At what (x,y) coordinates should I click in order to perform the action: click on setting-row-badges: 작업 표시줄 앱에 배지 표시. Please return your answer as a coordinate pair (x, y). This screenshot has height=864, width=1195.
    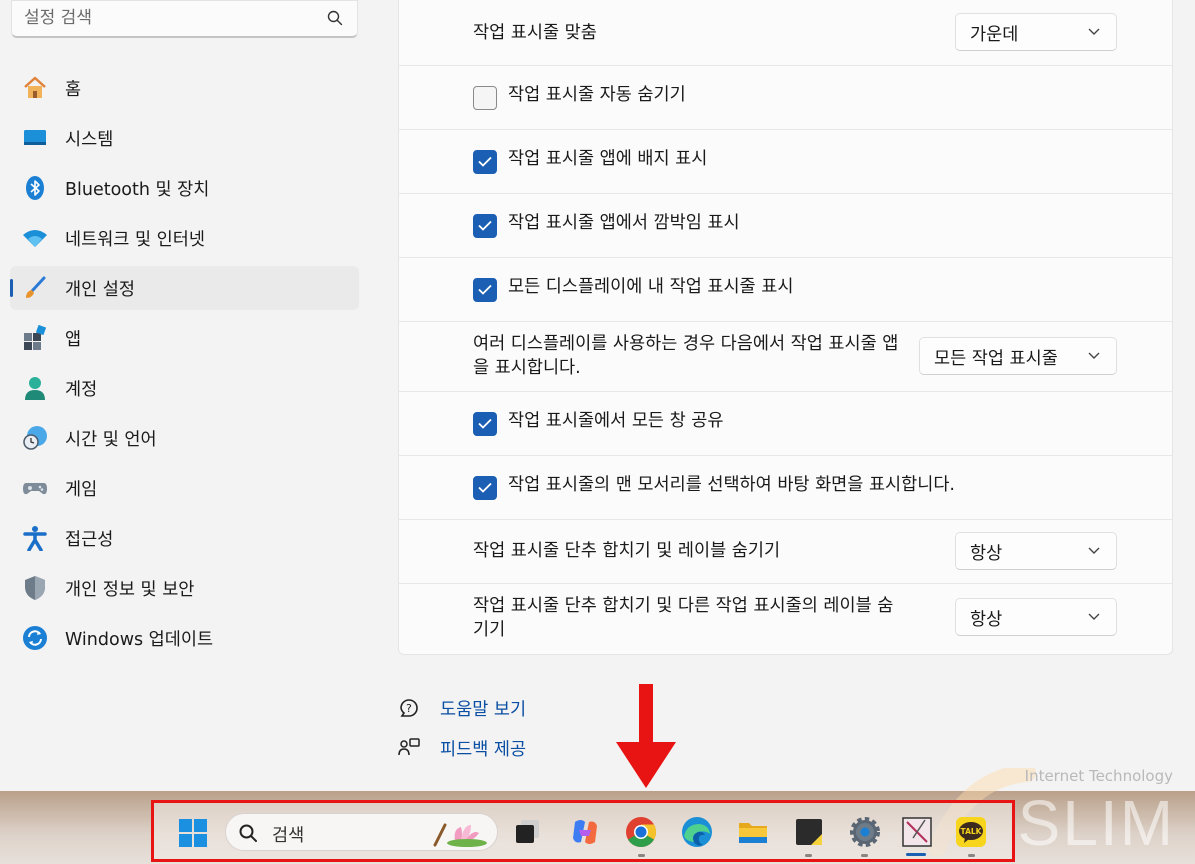
    Looking at the image, I should click on (785, 162).